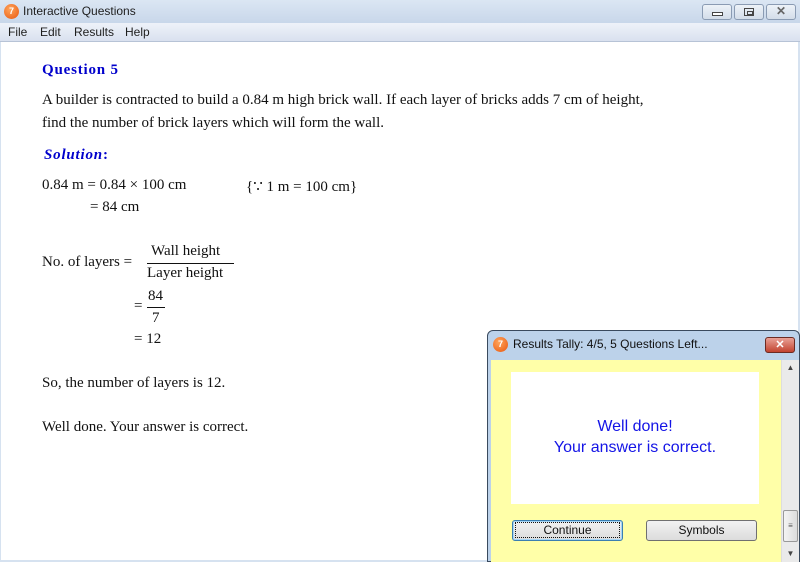  Describe the element at coordinates (145, 427) in the screenshot. I see `feedback-text: Well done. Your answer is correct.` at that location.